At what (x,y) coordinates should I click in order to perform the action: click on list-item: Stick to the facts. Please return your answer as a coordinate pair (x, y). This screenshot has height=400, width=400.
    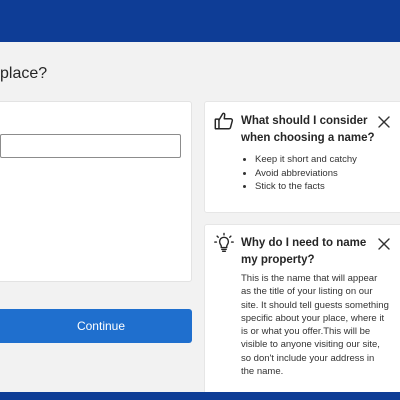
    Looking at the image, I should click on (306, 187).